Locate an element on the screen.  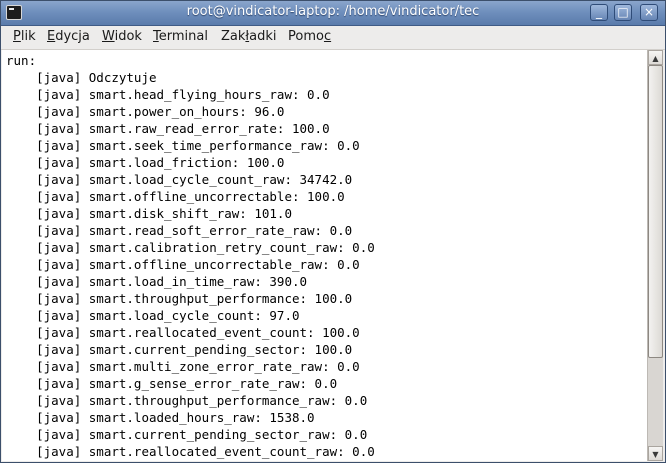
terminal-line: [java] smart.g_sense_error_rate_raw: 0.0 is located at coordinates (172, 383).